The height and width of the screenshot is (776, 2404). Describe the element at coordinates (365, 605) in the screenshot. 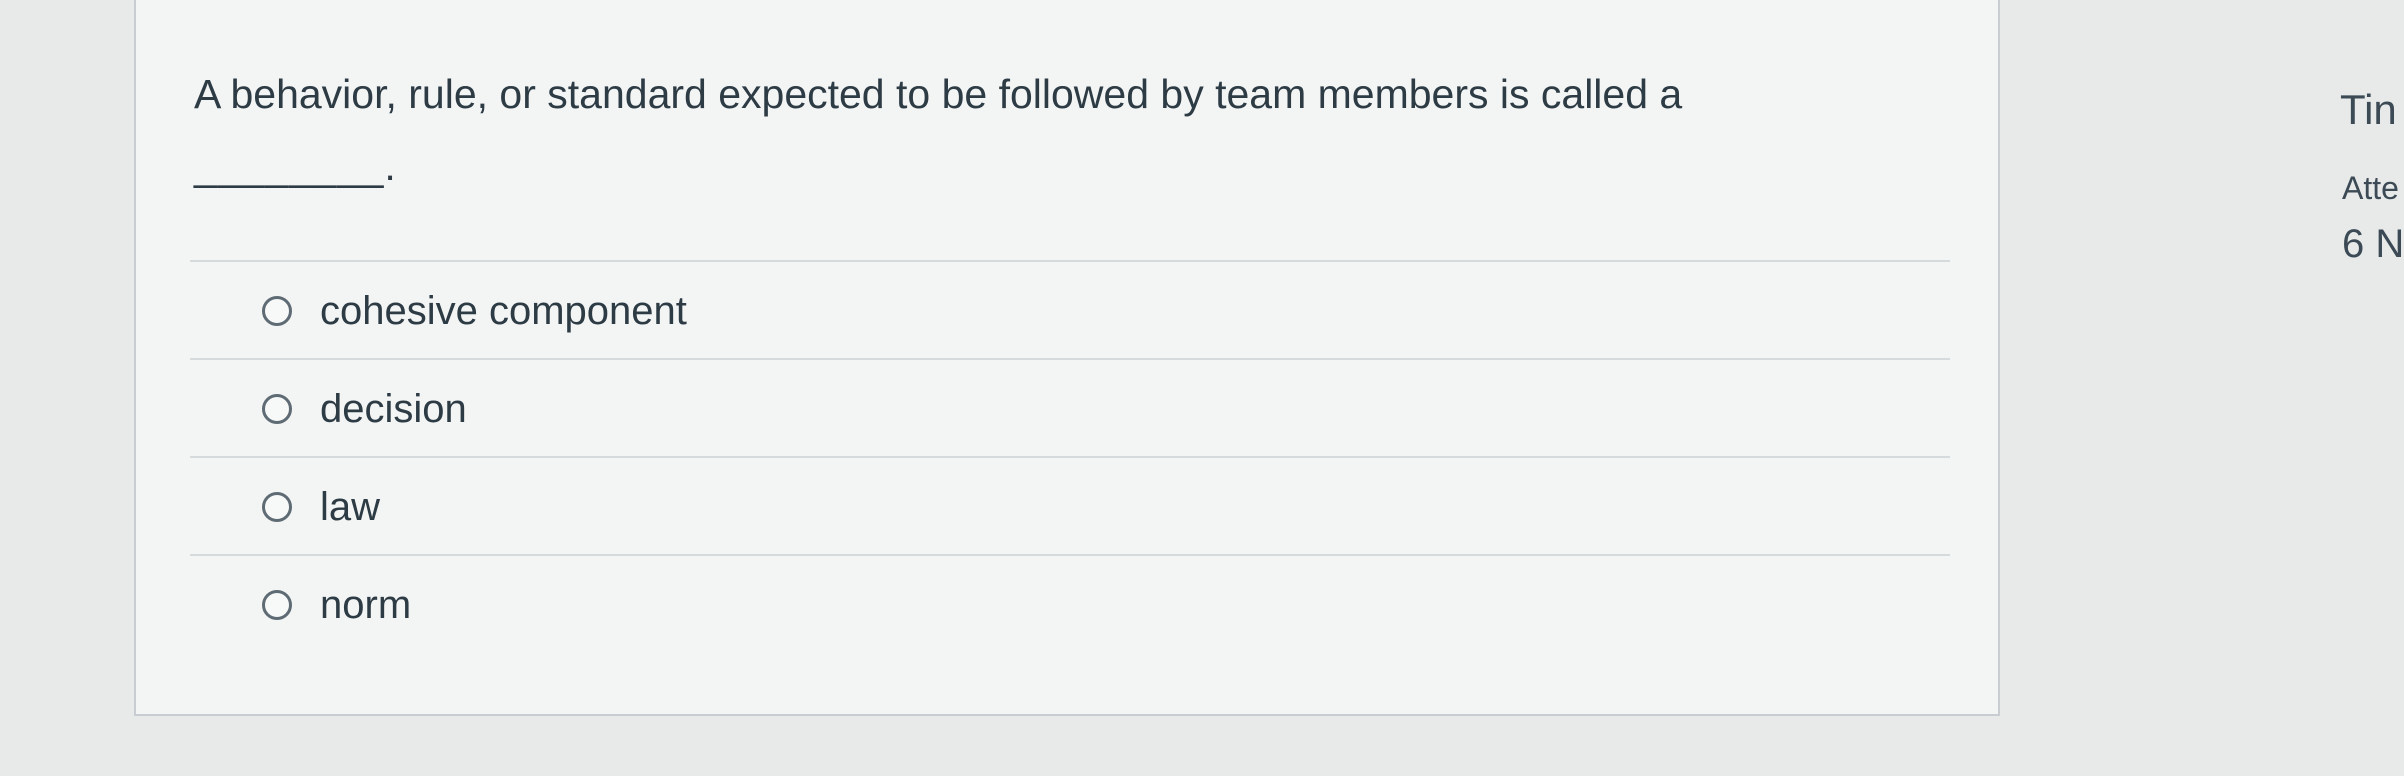

I see `answer-label: norm` at that location.